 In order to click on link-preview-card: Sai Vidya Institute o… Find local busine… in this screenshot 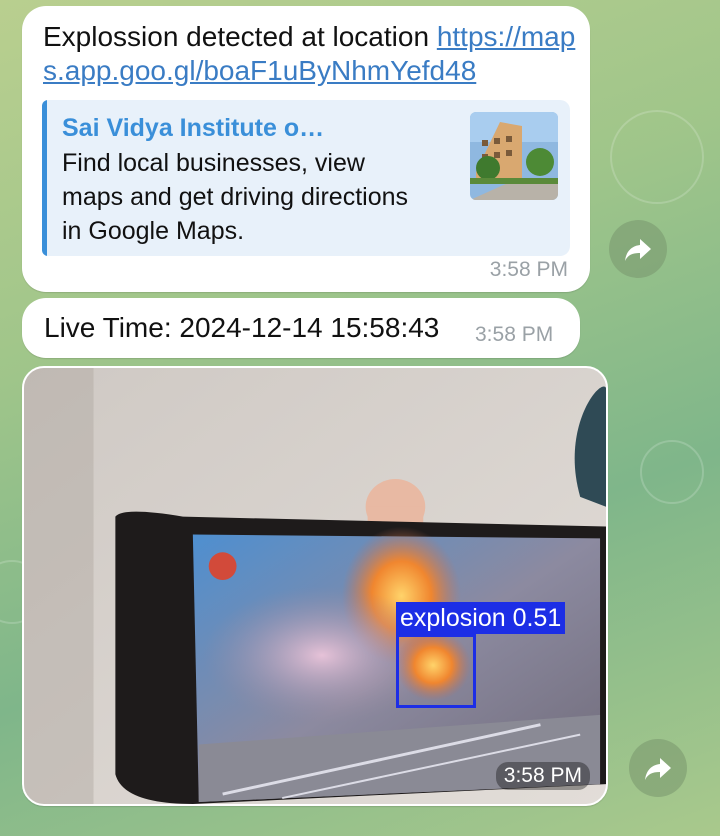, I will do `click(306, 178)`.